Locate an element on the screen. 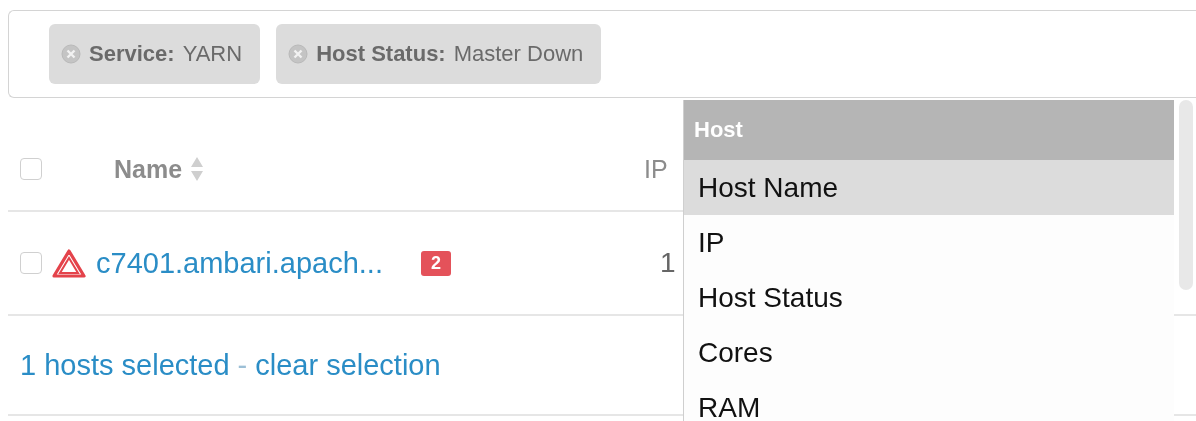 This screenshot has height=421, width=1196. filter-value: Master Down is located at coordinates (518, 54).